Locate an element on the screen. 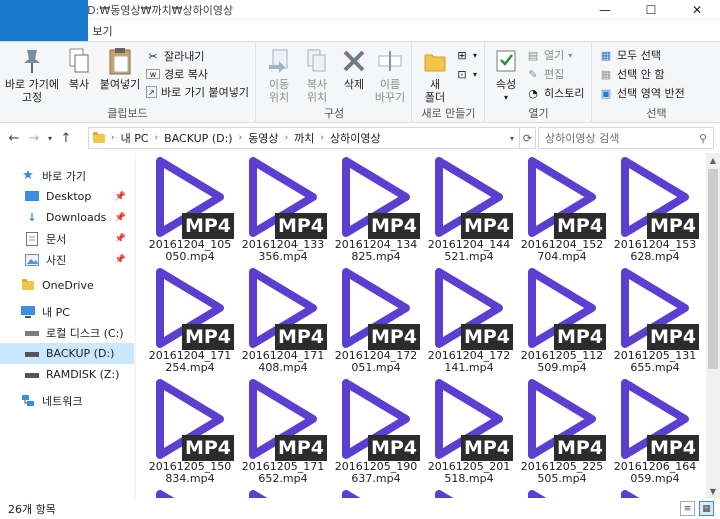 This screenshot has width=720, height=519. nav-desktop: Desktop 📌 is located at coordinates (67, 196).